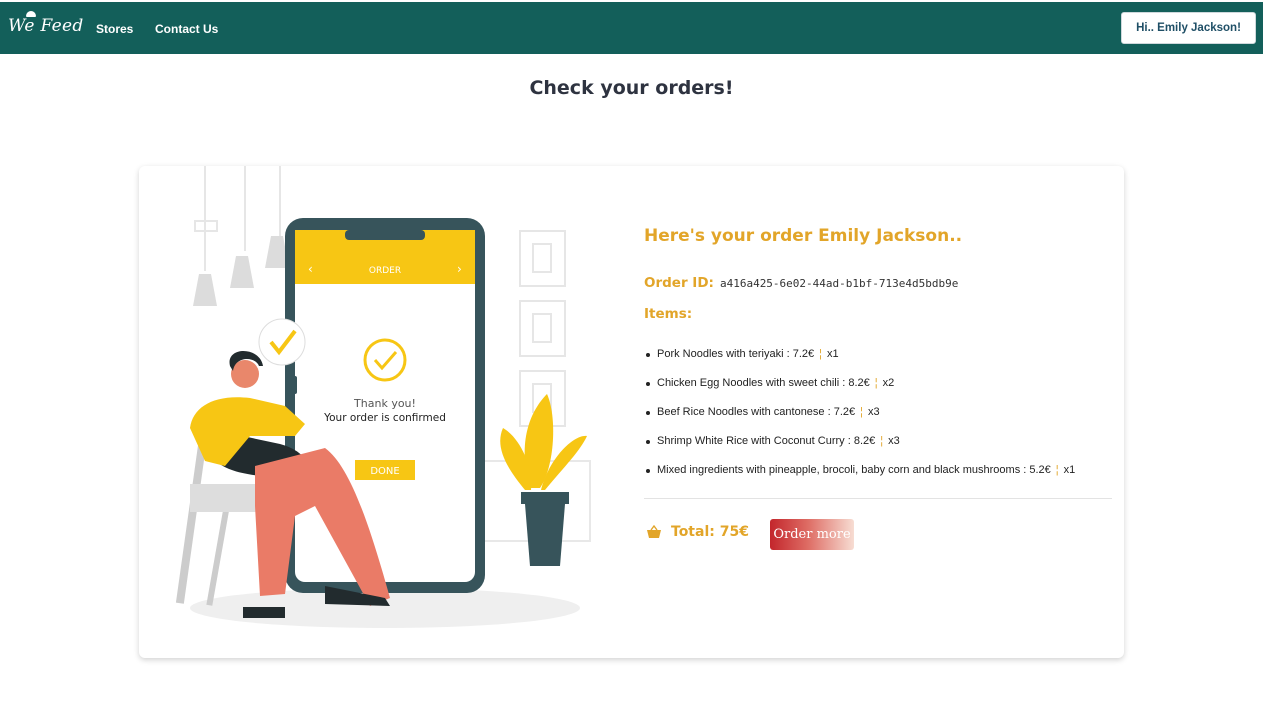 Image resolution: width=1263 pixels, height=702 pixels. Describe the element at coordinates (803, 236) in the screenshot. I see `order-heading: Here's your order Emily Jackson..` at that location.